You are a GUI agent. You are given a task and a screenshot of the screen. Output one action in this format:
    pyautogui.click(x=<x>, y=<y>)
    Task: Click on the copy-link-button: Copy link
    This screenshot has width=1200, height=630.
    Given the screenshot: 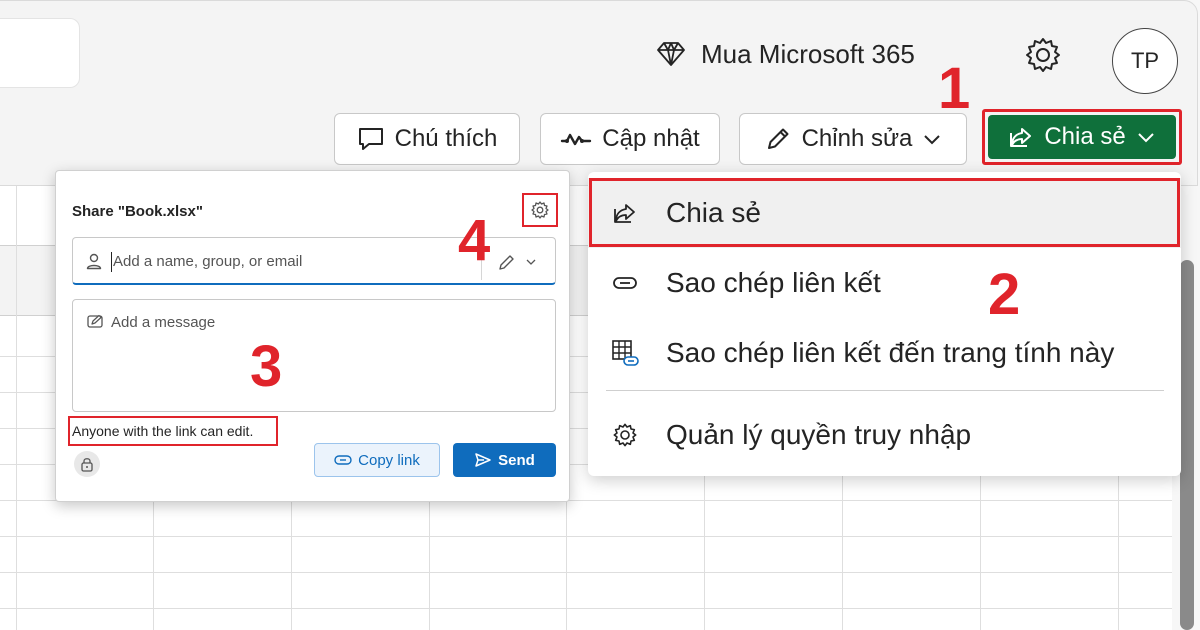 What is the action you would take?
    pyautogui.click(x=377, y=460)
    